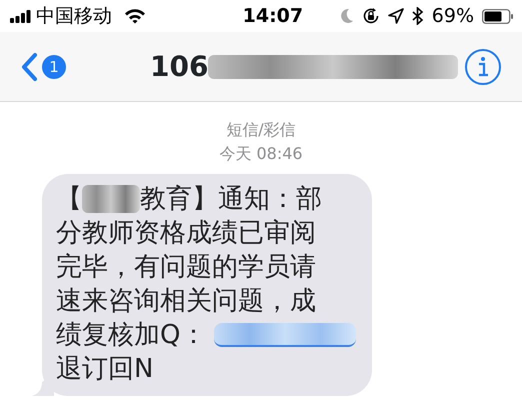  What do you see at coordinates (453, 16) in the screenshot?
I see `battery-percentage: 69%` at bounding box center [453, 16].